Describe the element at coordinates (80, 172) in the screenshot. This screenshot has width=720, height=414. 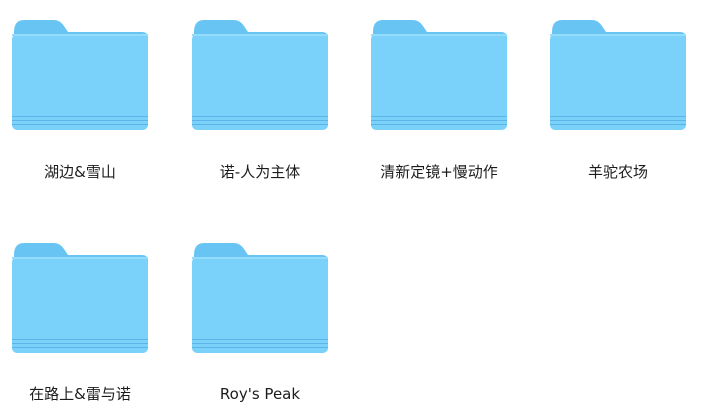
I see `folder-name: 湖边&雪山` at that location.